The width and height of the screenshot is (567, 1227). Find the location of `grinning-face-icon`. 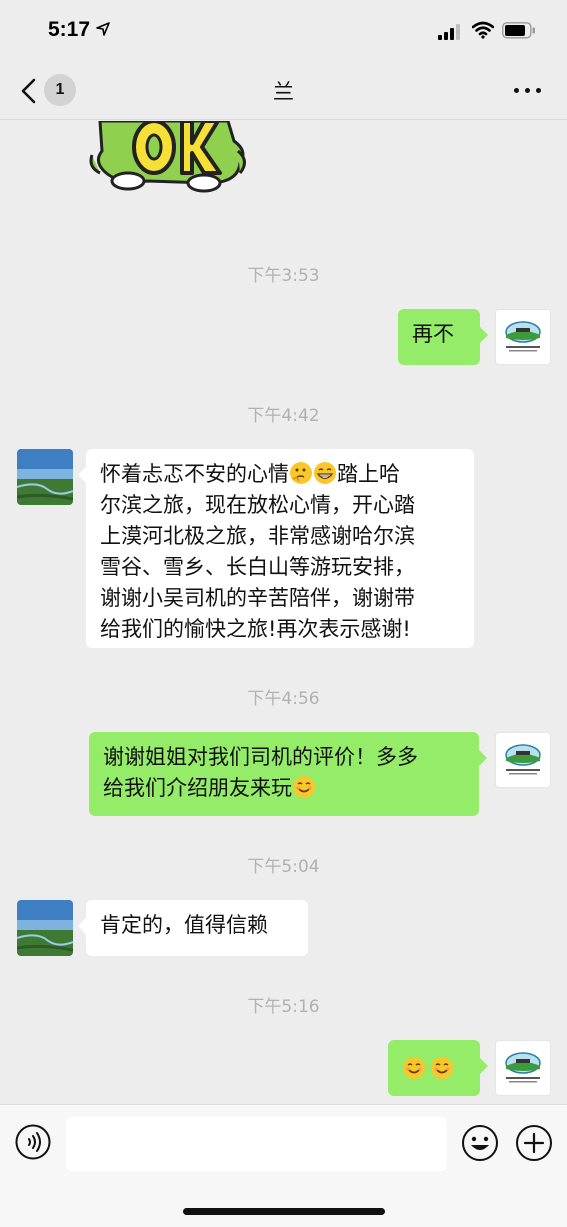

grinning-face-icon is located at coordinates (325, 473).